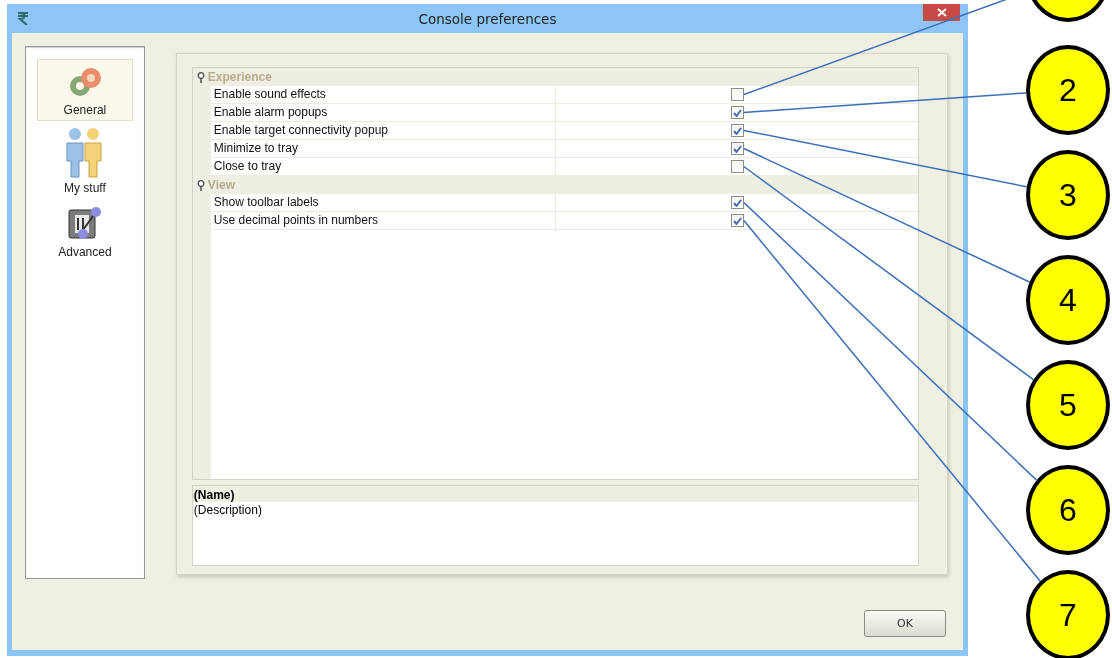  What do you see at coordinates (1068, 90) in the screenshot?
I see `callout-circle: 2` at bounding box center [1068, 90].